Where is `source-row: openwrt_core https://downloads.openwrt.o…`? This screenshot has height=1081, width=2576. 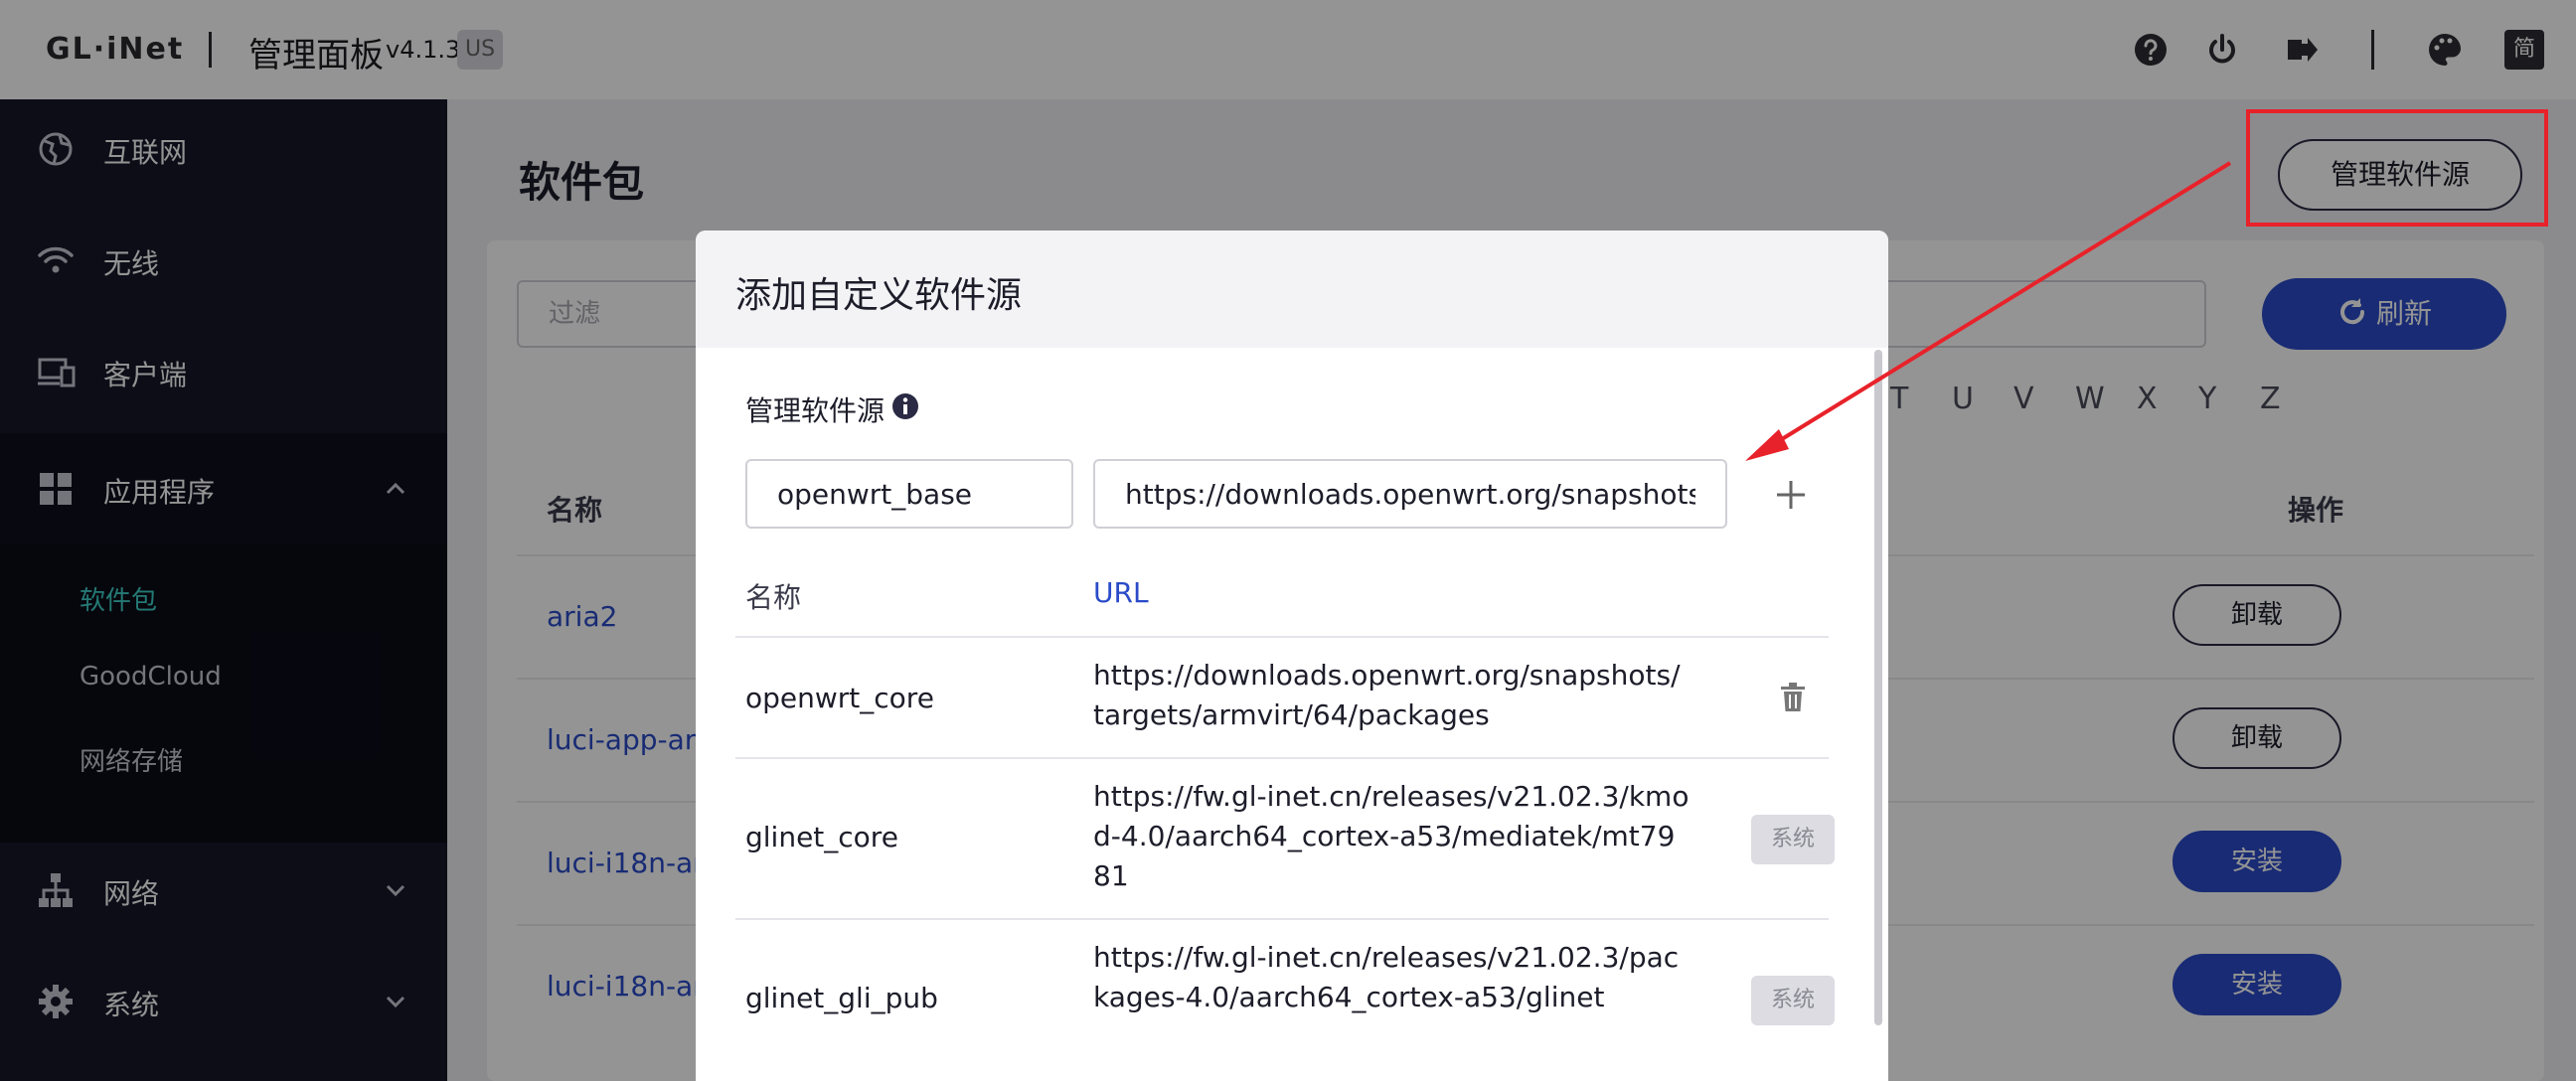 source-row: openwrt_core https://downloads.openwrt.o… is located at coordinates (1282, 697).